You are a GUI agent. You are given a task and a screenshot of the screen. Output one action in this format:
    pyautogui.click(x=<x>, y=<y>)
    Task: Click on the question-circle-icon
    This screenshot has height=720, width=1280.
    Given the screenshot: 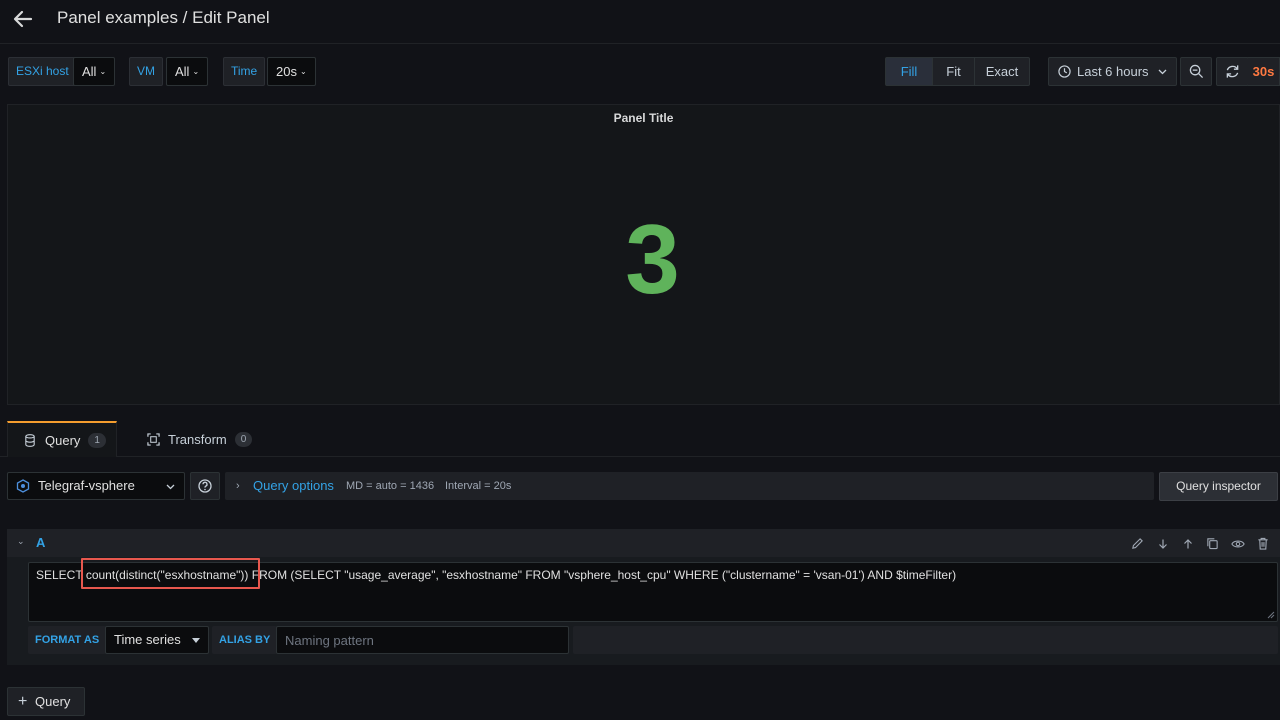 What is the action you would take?
    pyautogui.click(x=205, y=486)
    